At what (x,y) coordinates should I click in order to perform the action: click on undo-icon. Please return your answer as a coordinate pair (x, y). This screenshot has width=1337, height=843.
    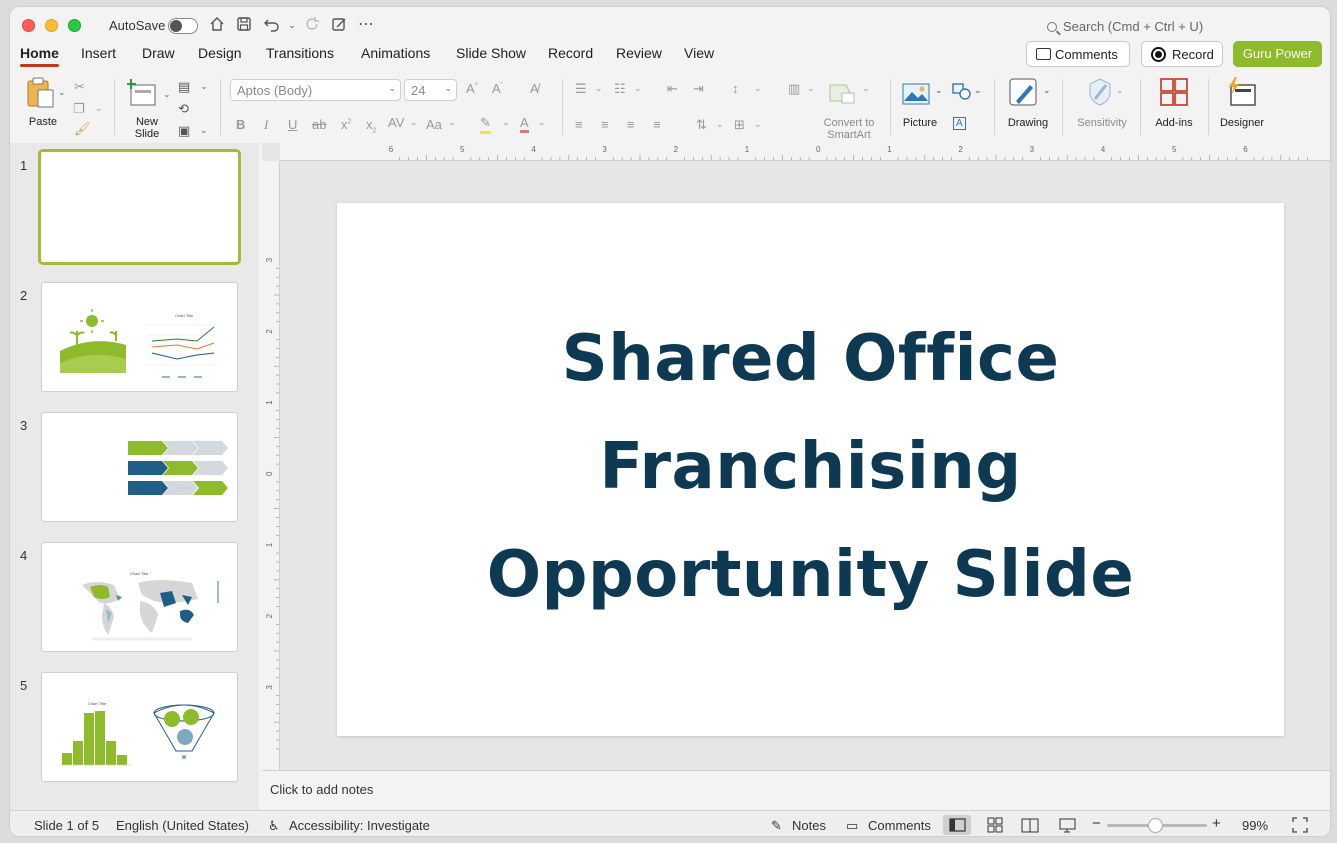
    Looking at the image, I should click on (272, 25).